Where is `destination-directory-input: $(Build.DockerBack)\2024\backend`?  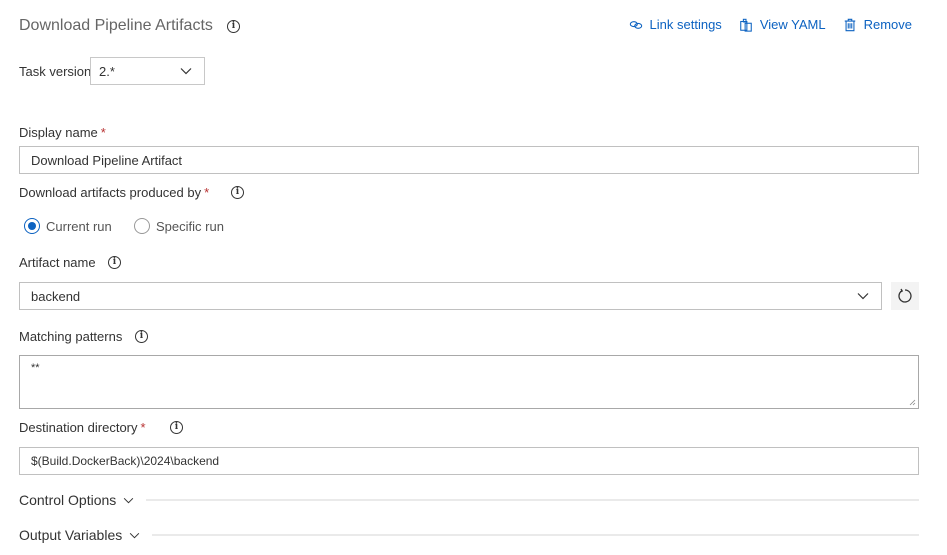 destination-directory-input: $(Build.DockerBack)\2024\backend is located at coordinates (469, 461).